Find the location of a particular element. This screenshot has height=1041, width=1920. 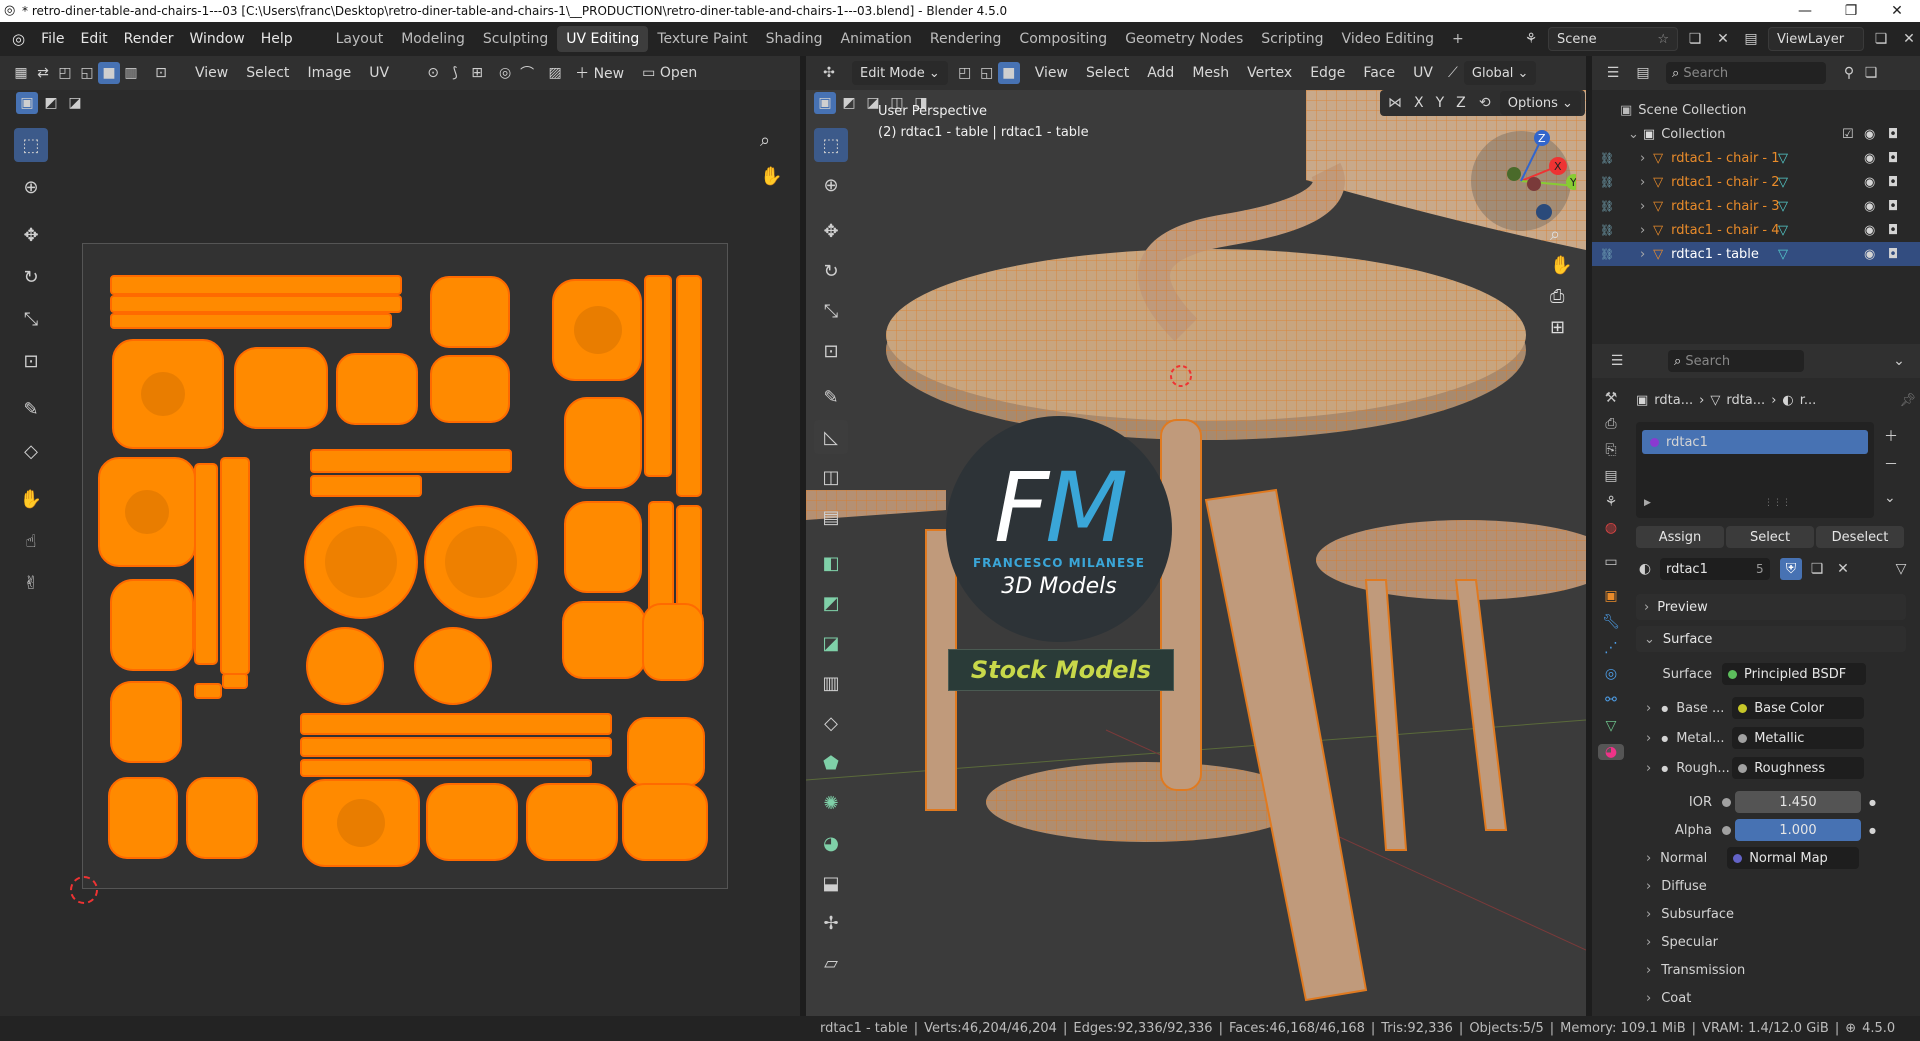

camera-view-icon: ⎙ is located at coordinates (1561, 296).